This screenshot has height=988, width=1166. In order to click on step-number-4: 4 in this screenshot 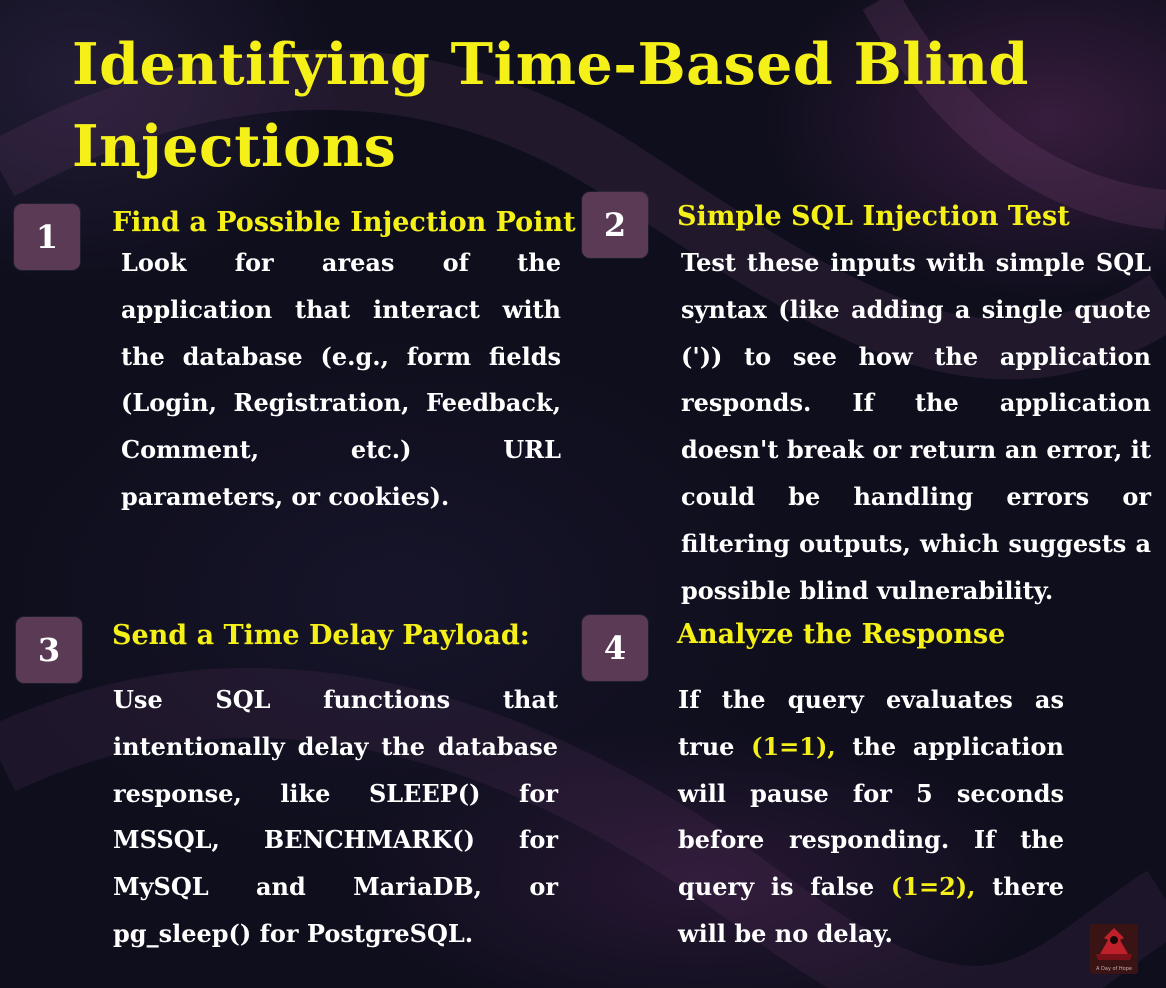, I will do `click(615, 648)`.